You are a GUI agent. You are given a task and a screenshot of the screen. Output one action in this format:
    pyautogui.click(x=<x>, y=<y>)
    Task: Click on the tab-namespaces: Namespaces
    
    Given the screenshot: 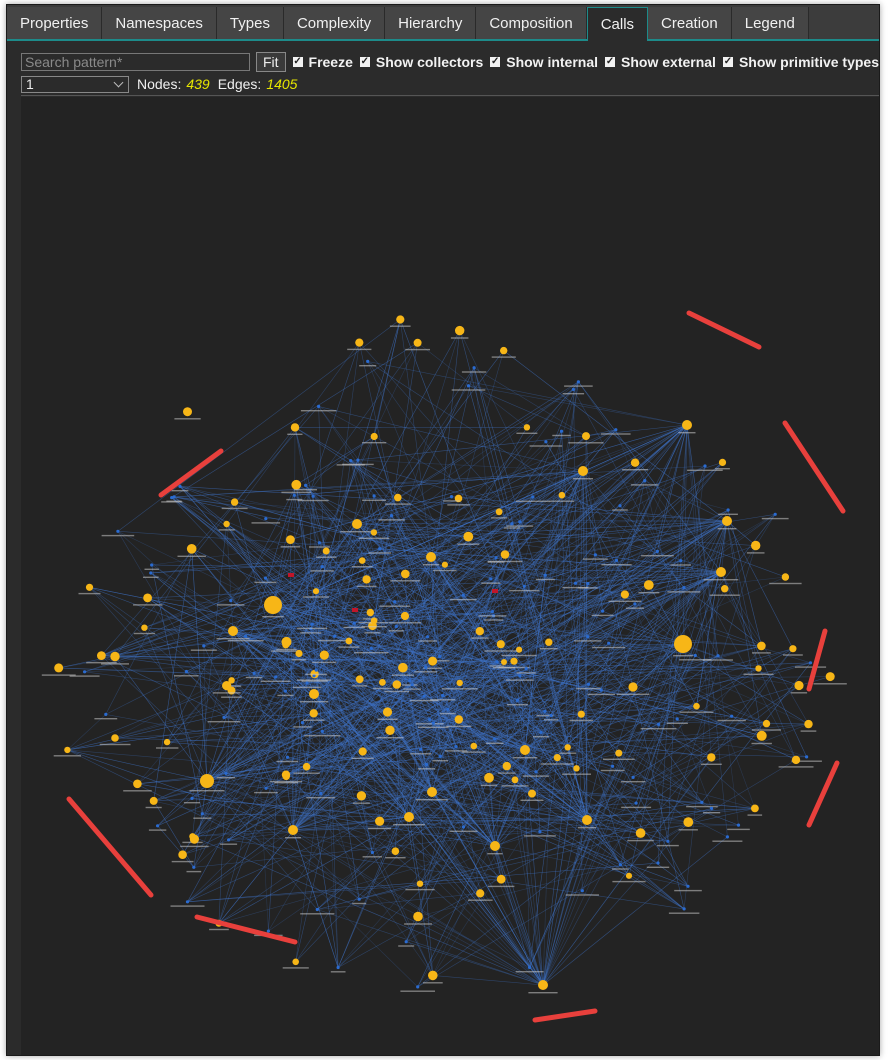 What is the action you would take?
    pyautogui.click(x=159, y=23)
    